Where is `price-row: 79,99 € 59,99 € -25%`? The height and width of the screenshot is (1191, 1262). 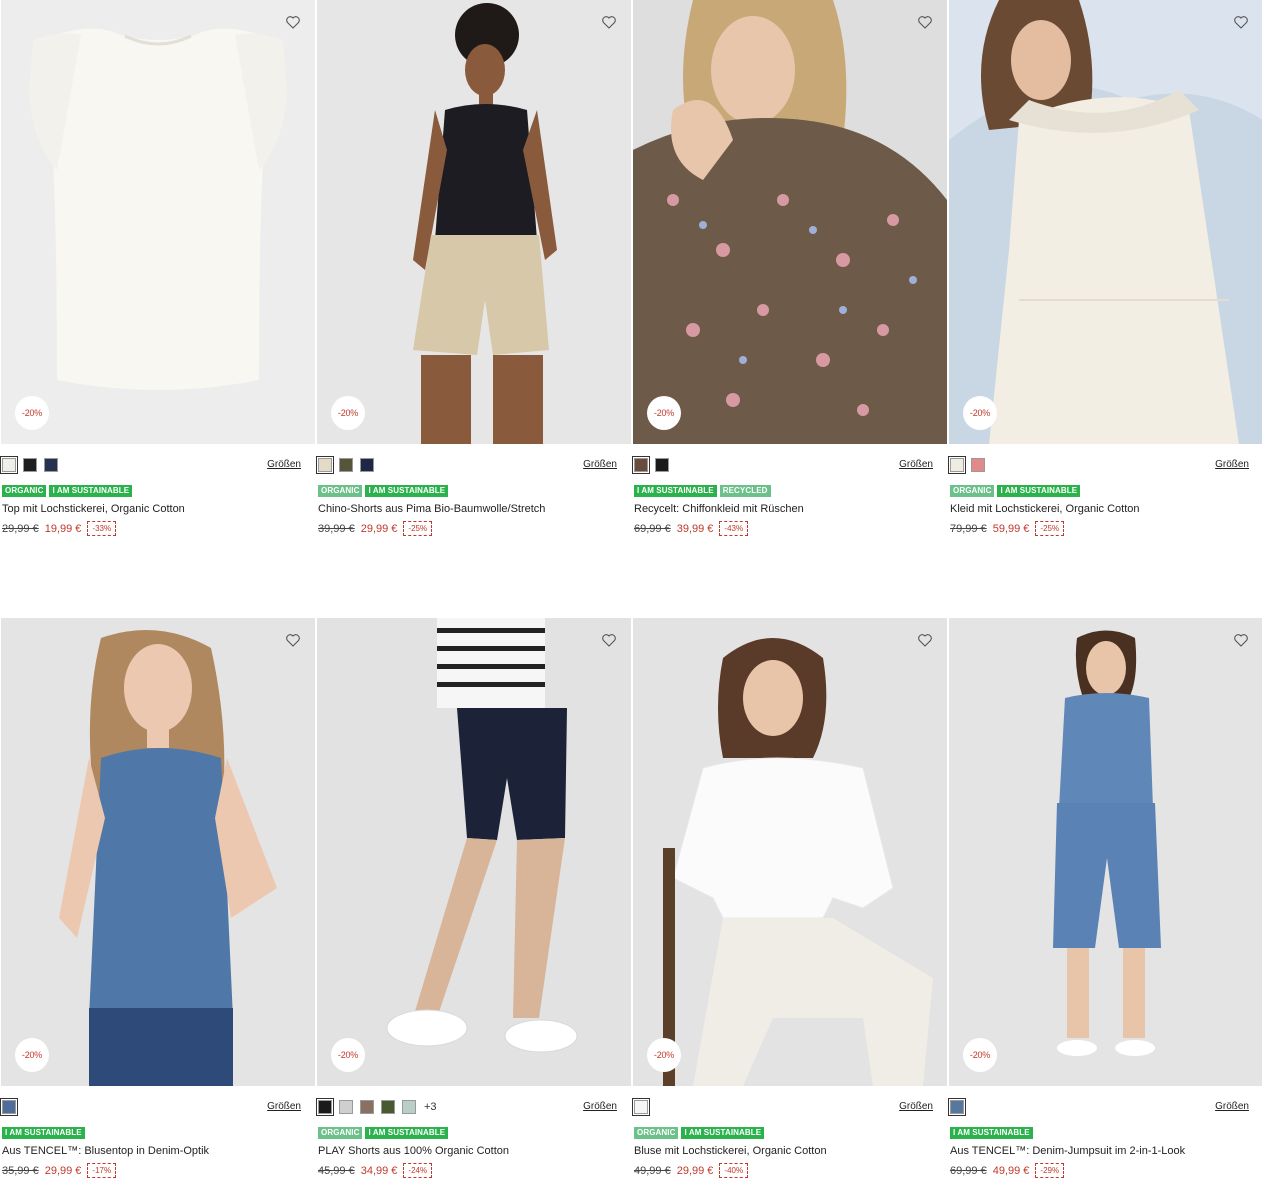
price-row: 79,99 € 59,99 € -25% is located at coordinates (1007, 528).